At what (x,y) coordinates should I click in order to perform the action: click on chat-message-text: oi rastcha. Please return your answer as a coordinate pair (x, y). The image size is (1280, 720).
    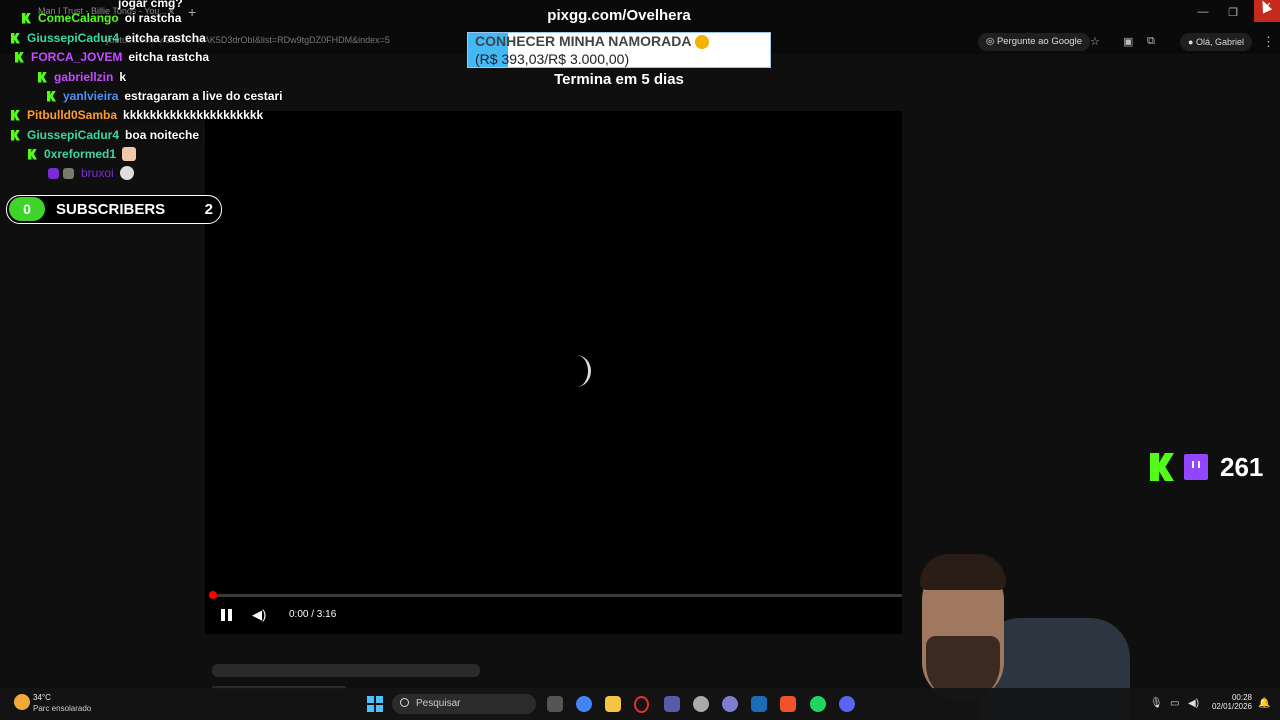
    Looking at the image, I should click on (153, 18).